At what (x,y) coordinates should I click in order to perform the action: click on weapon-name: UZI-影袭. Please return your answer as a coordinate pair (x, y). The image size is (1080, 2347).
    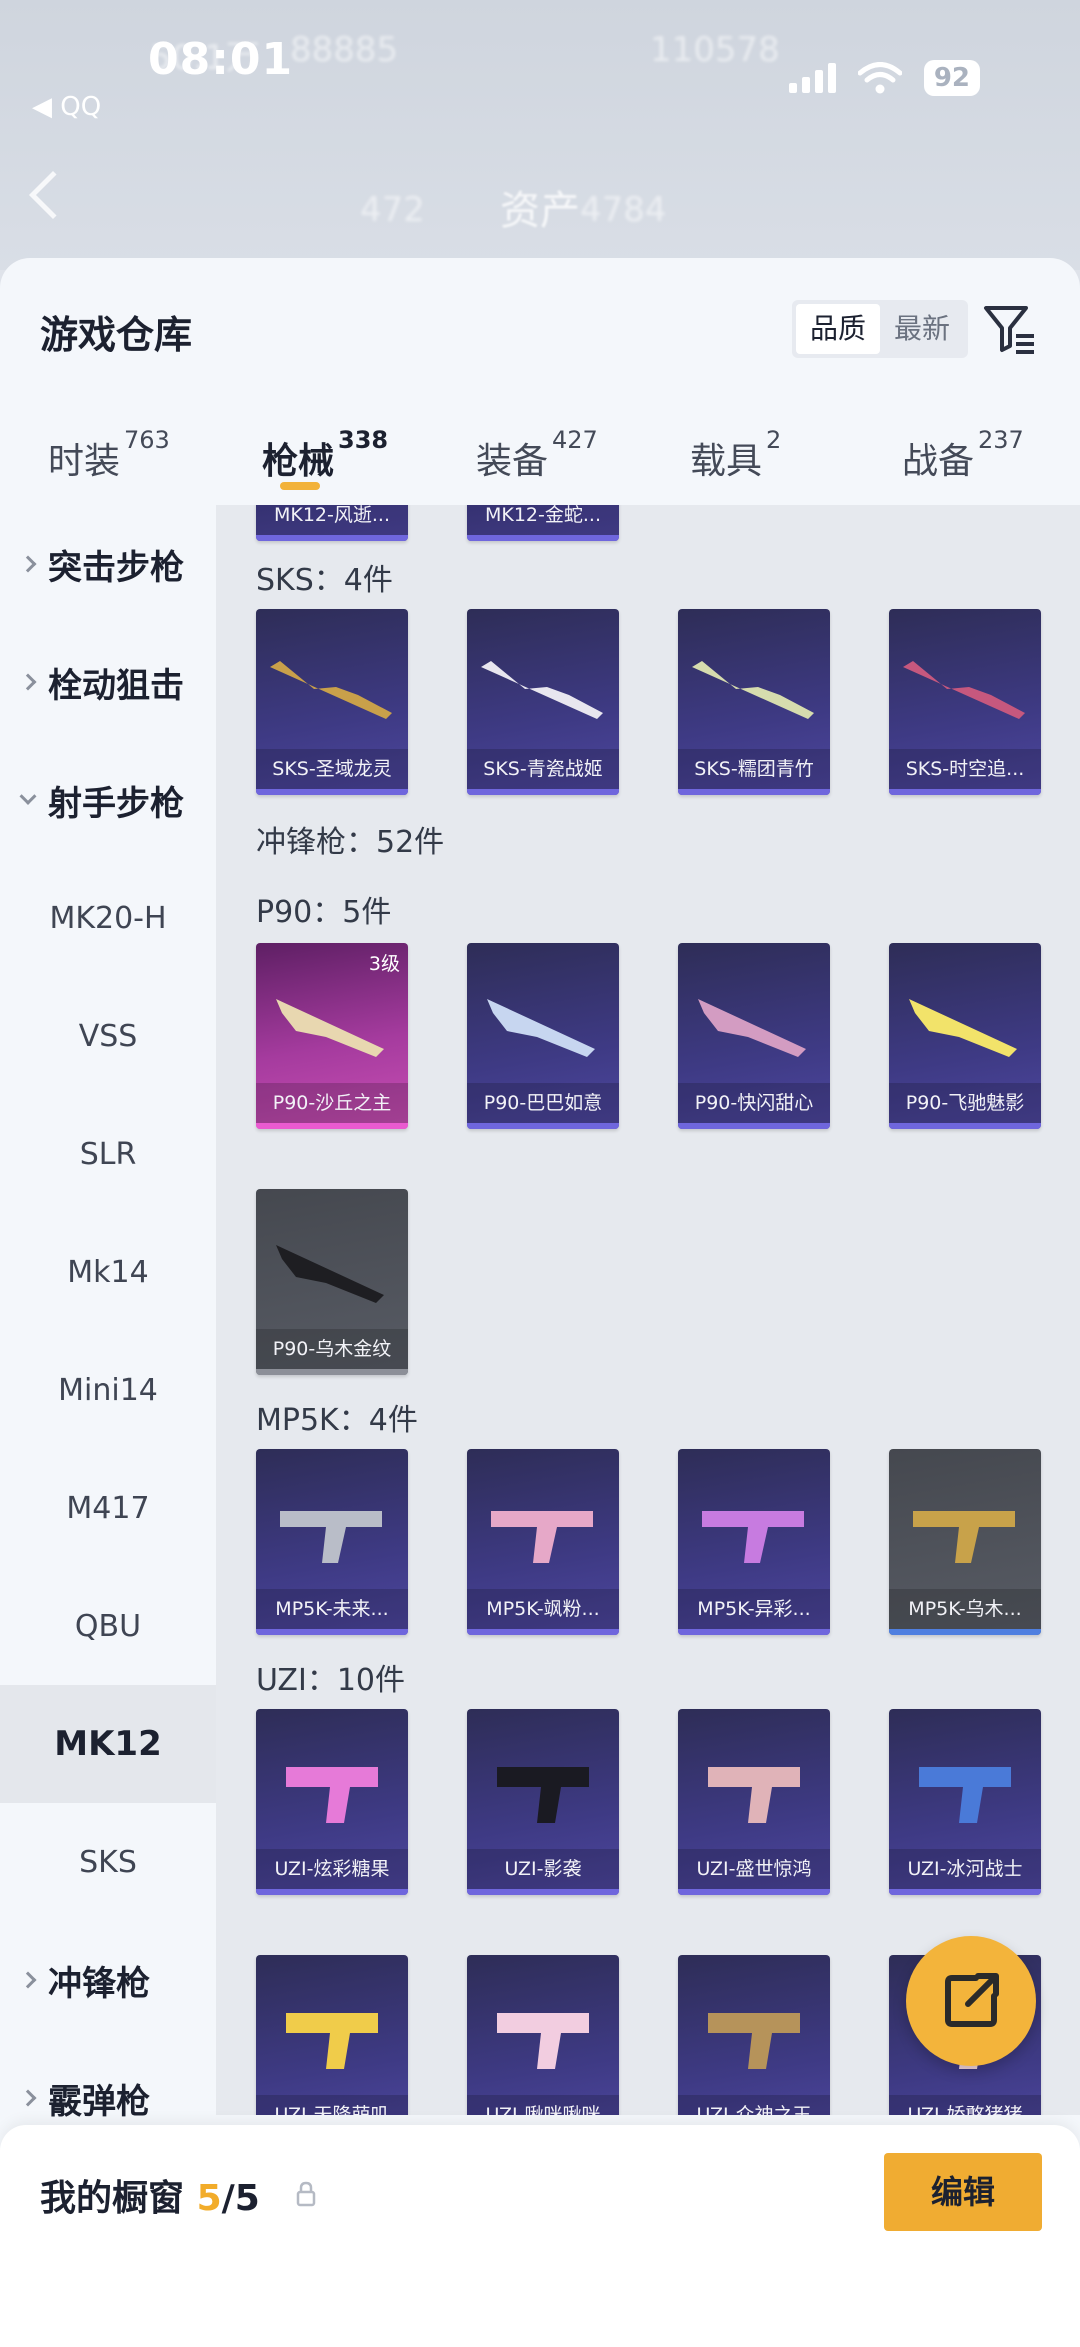
    Looking at the image, I should click on (543, 1869).